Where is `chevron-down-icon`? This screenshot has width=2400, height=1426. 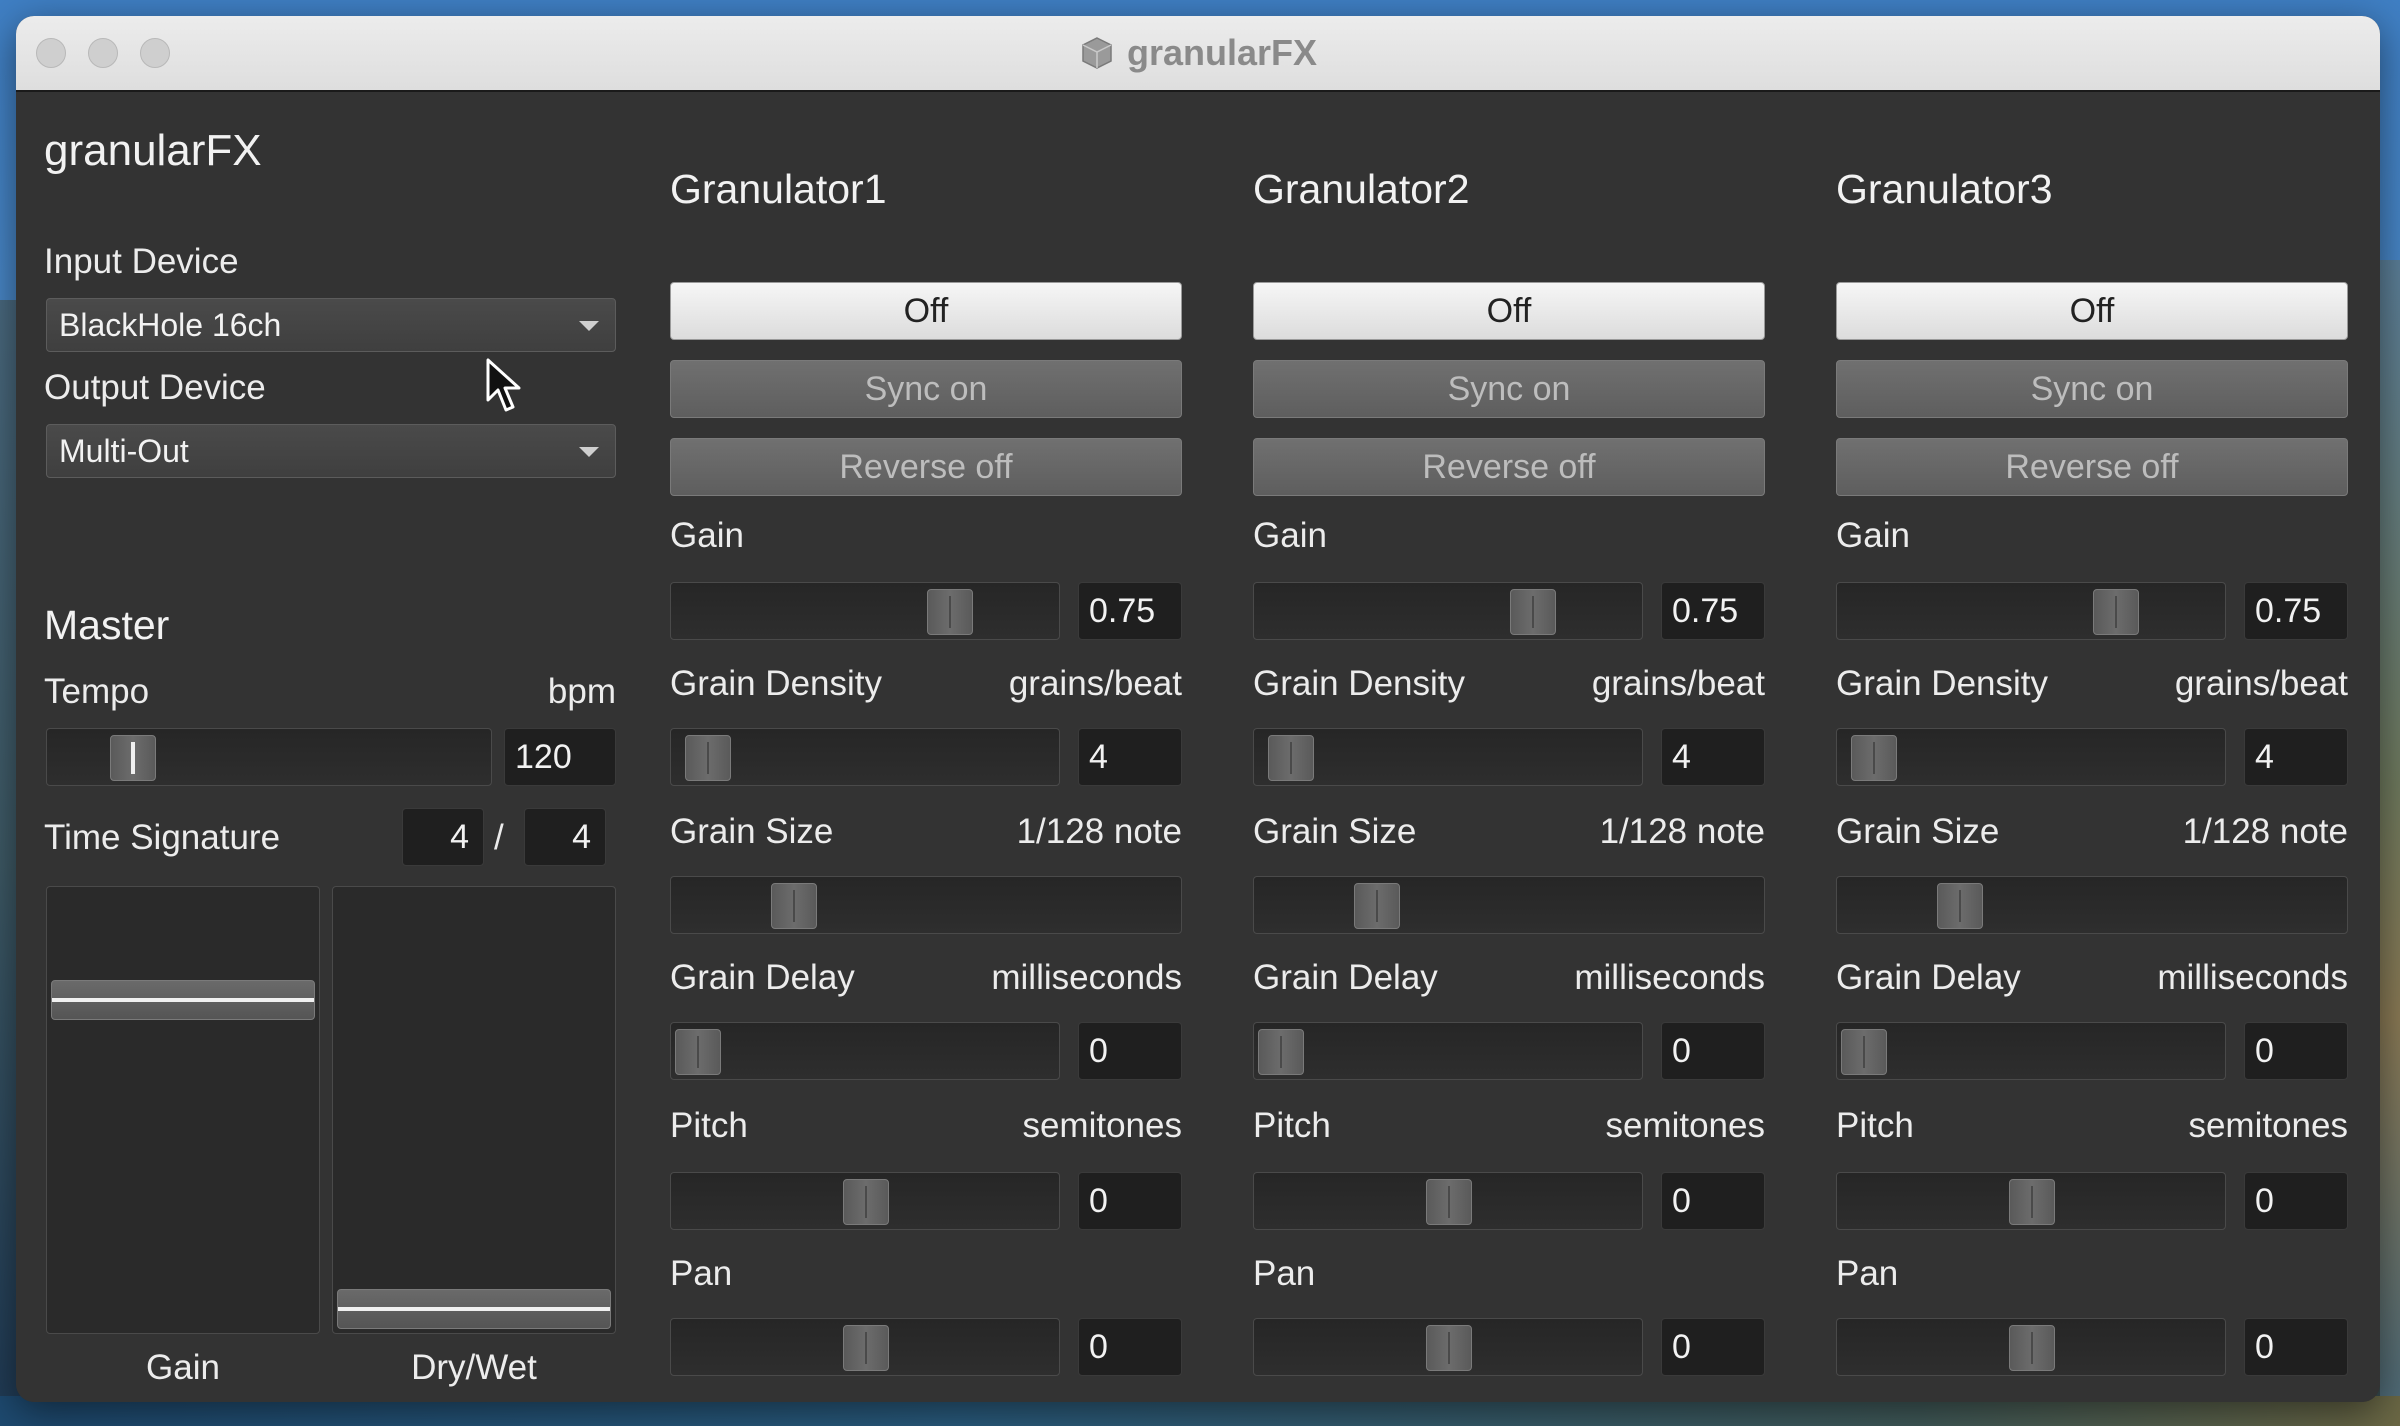
chevron-down-icon is located at coordinates (589, 452).